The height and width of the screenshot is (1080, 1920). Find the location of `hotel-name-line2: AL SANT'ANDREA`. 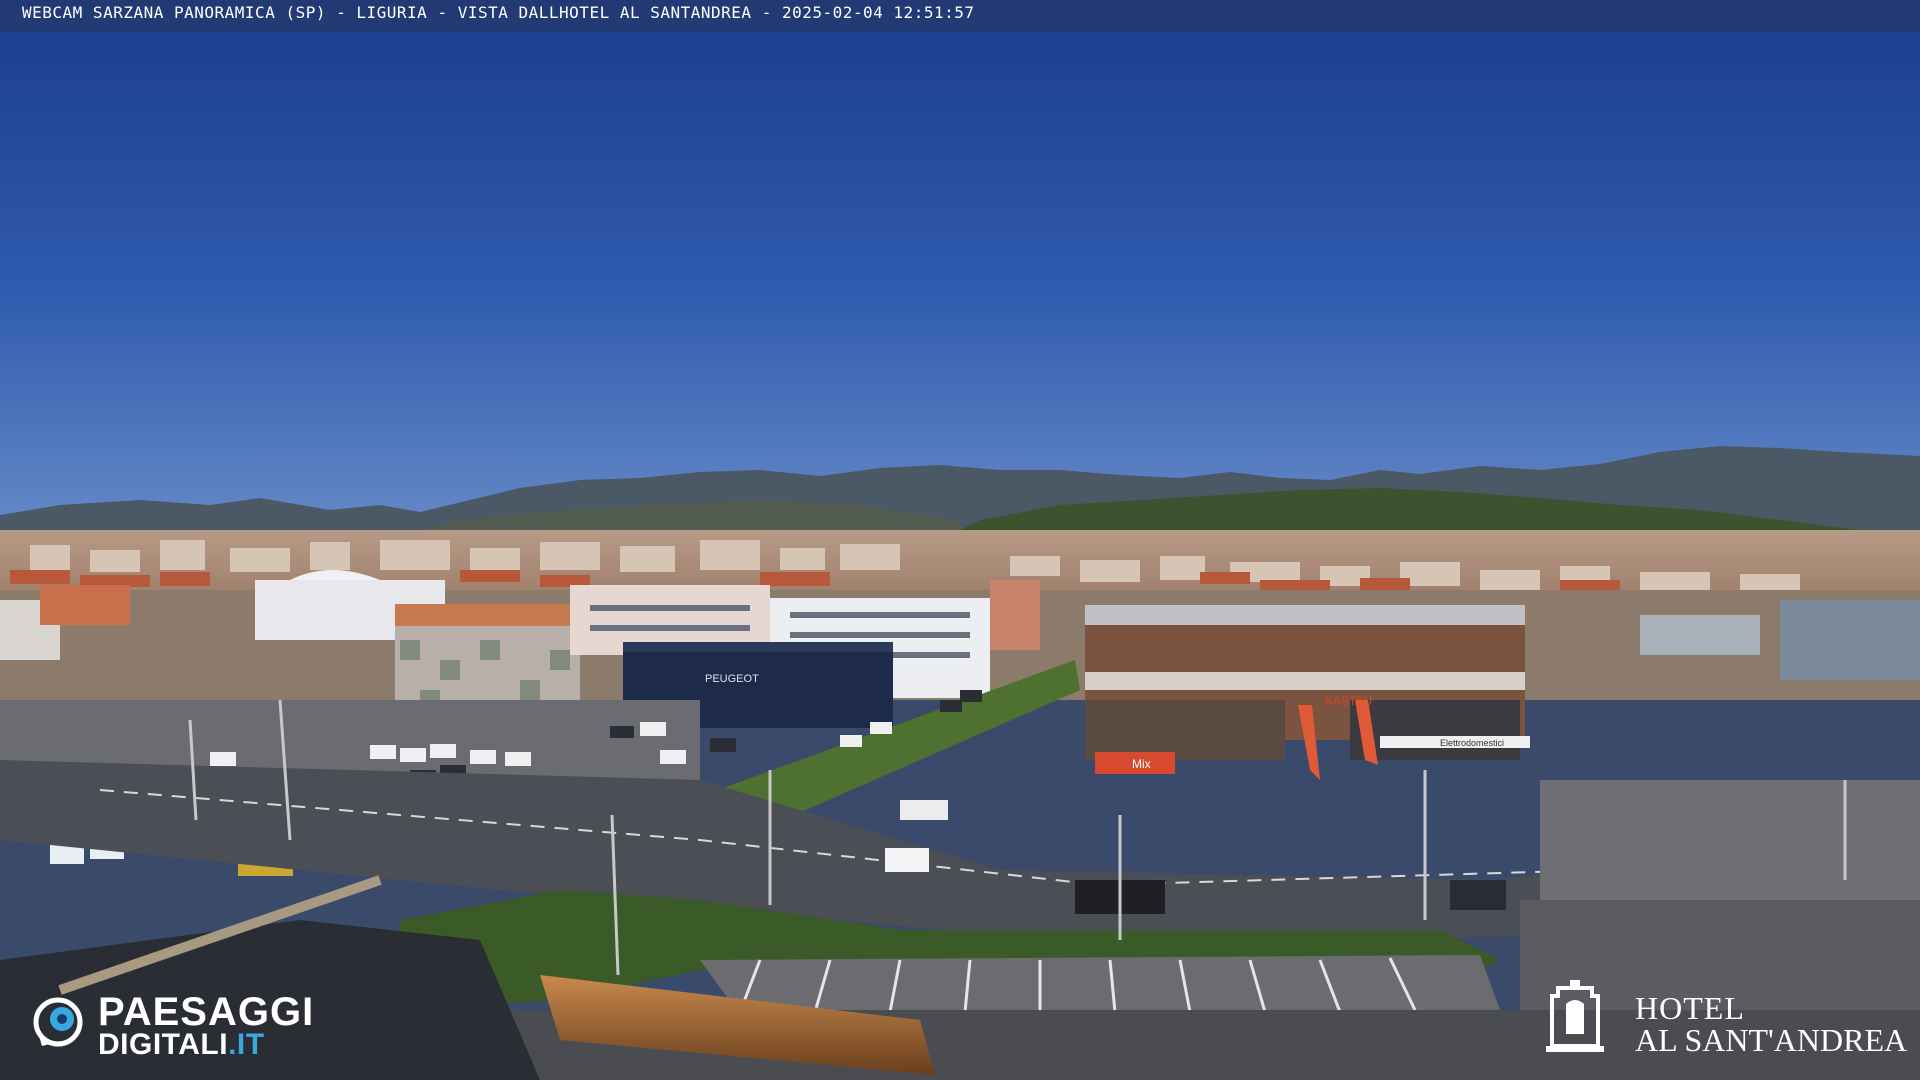

hotel-name-line2: AL SANT'ANDREA is located at coordinates (1771, 1040).